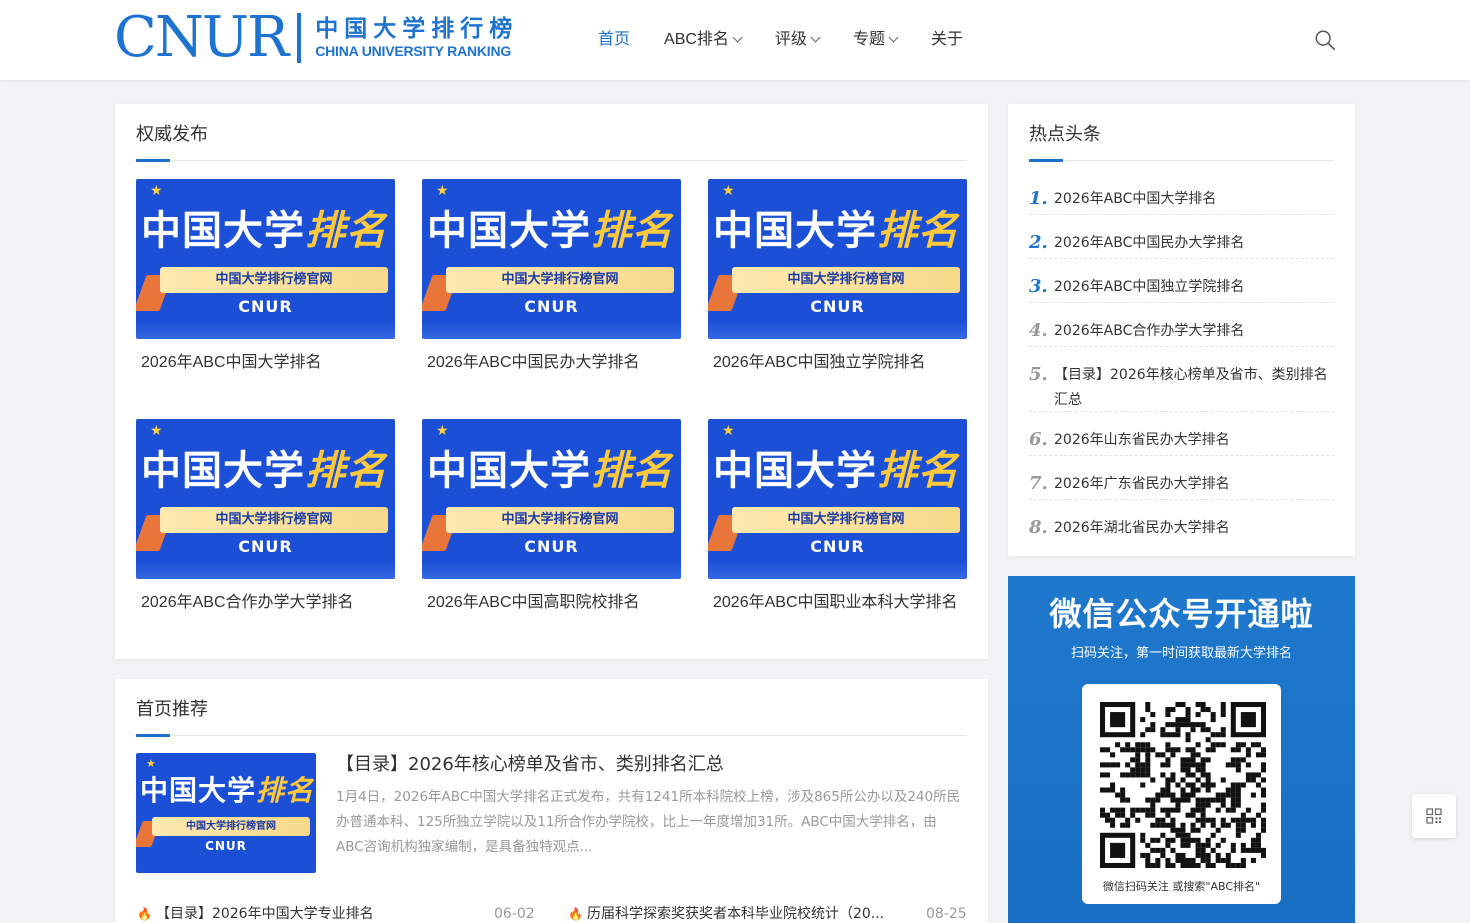 The image size is (1470, 923). I want to click on ranking-item-title: 2026年ABC中国大学排名, so click(231, 363).